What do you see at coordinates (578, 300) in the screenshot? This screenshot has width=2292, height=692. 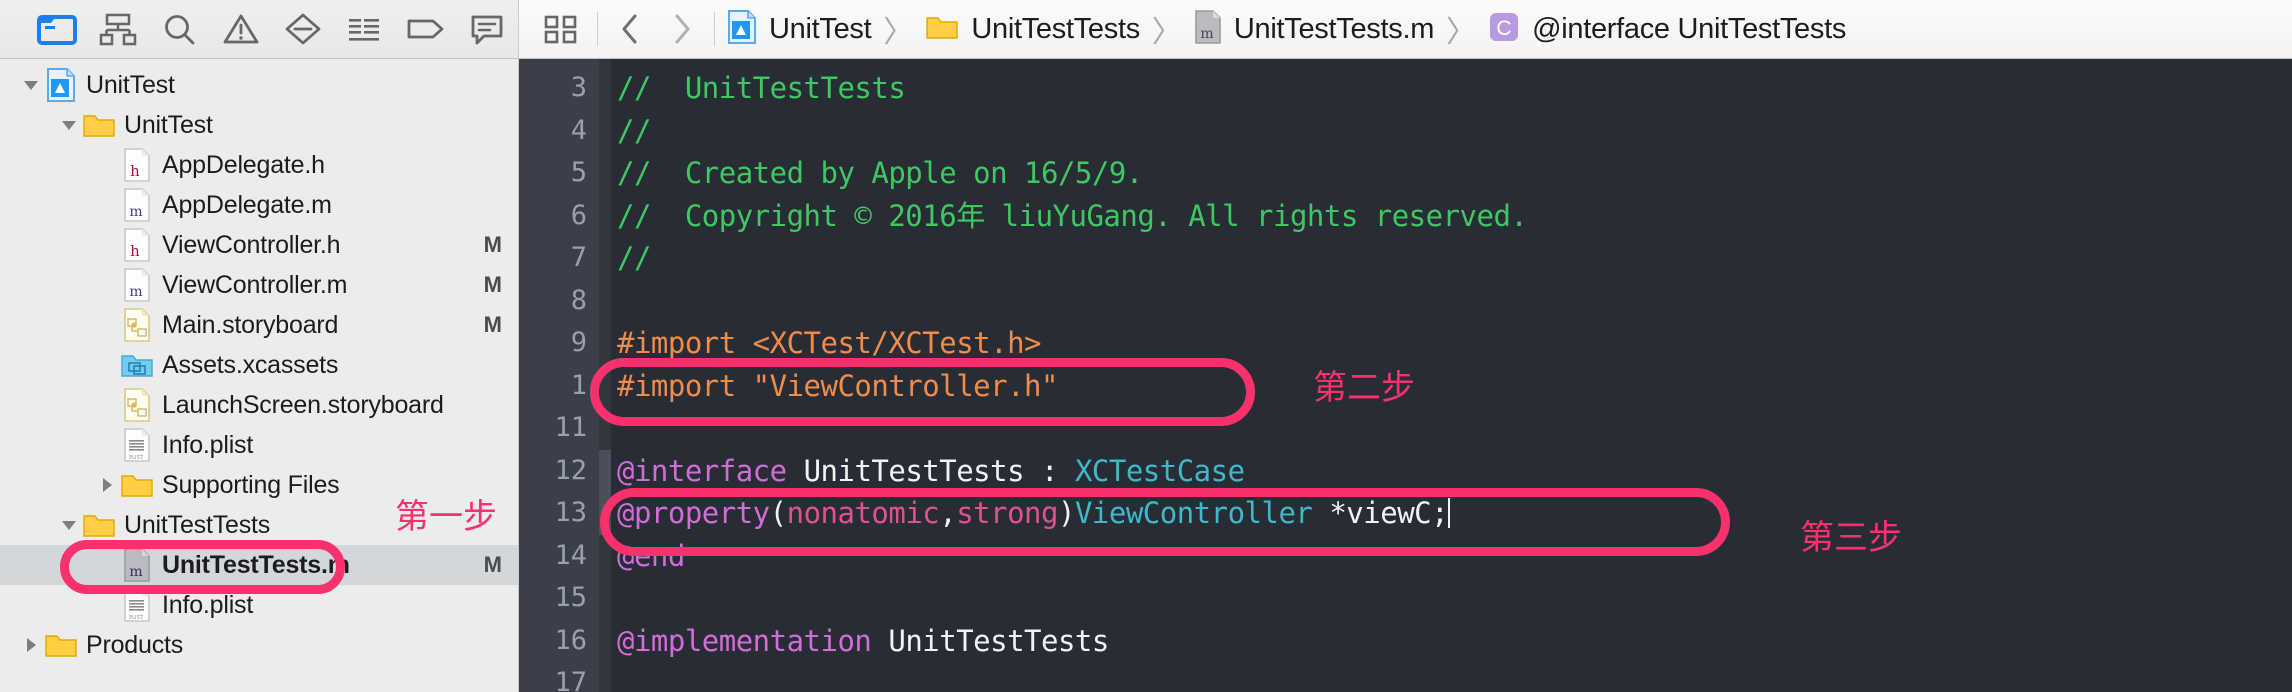 I see `line-number: 8` at bounding box center [578, 300].